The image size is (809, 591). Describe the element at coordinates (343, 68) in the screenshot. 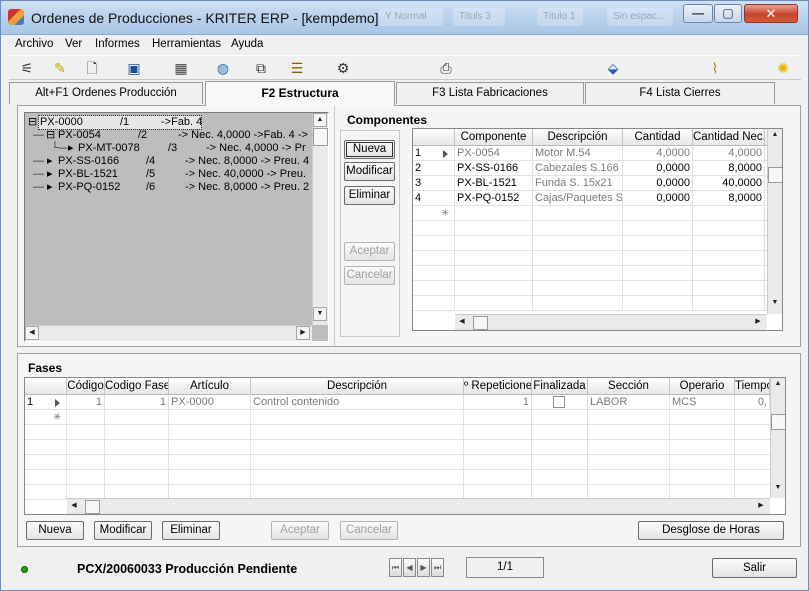

I see `tools-icon: ⚙` at that location.